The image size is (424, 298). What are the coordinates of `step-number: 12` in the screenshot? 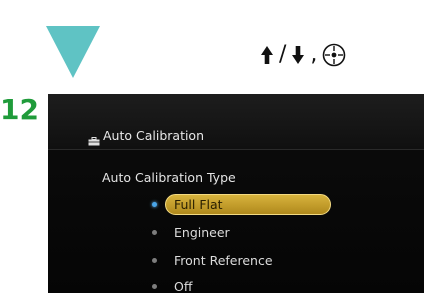 It's located at (19, 109).